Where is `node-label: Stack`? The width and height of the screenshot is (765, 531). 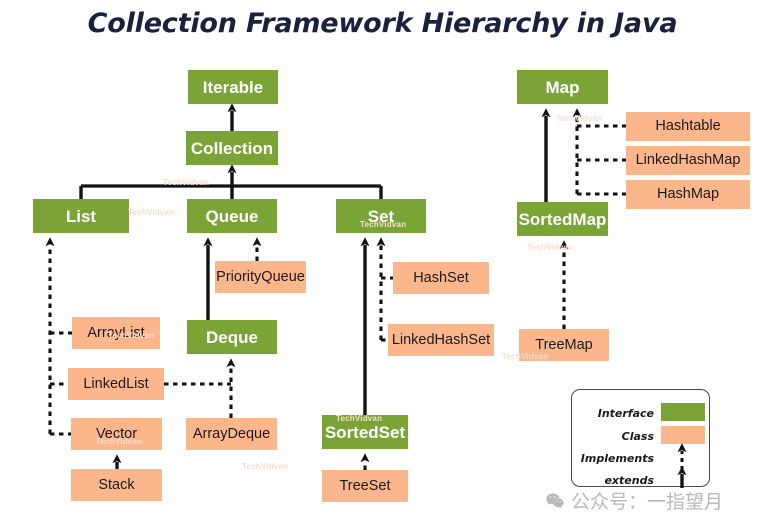 node-label: Stack is located at coordinates (116, 484).